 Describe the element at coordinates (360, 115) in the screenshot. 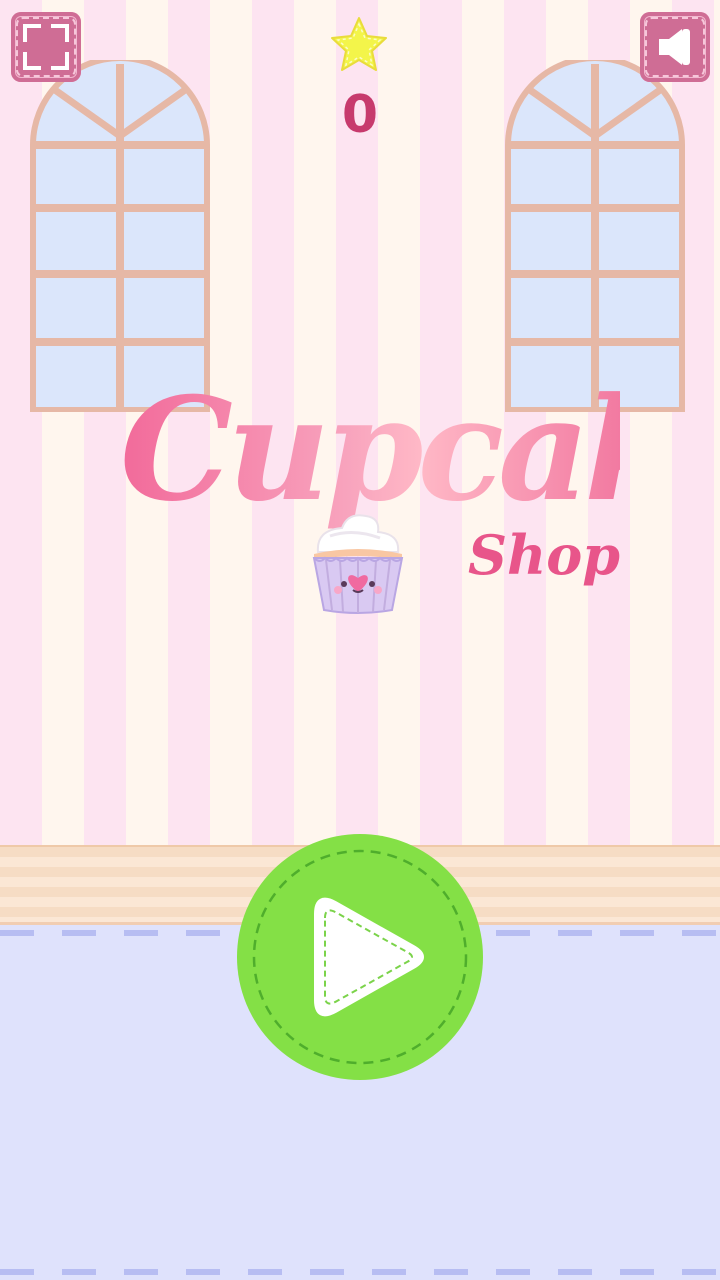

I see `score-value: 0` at that location.